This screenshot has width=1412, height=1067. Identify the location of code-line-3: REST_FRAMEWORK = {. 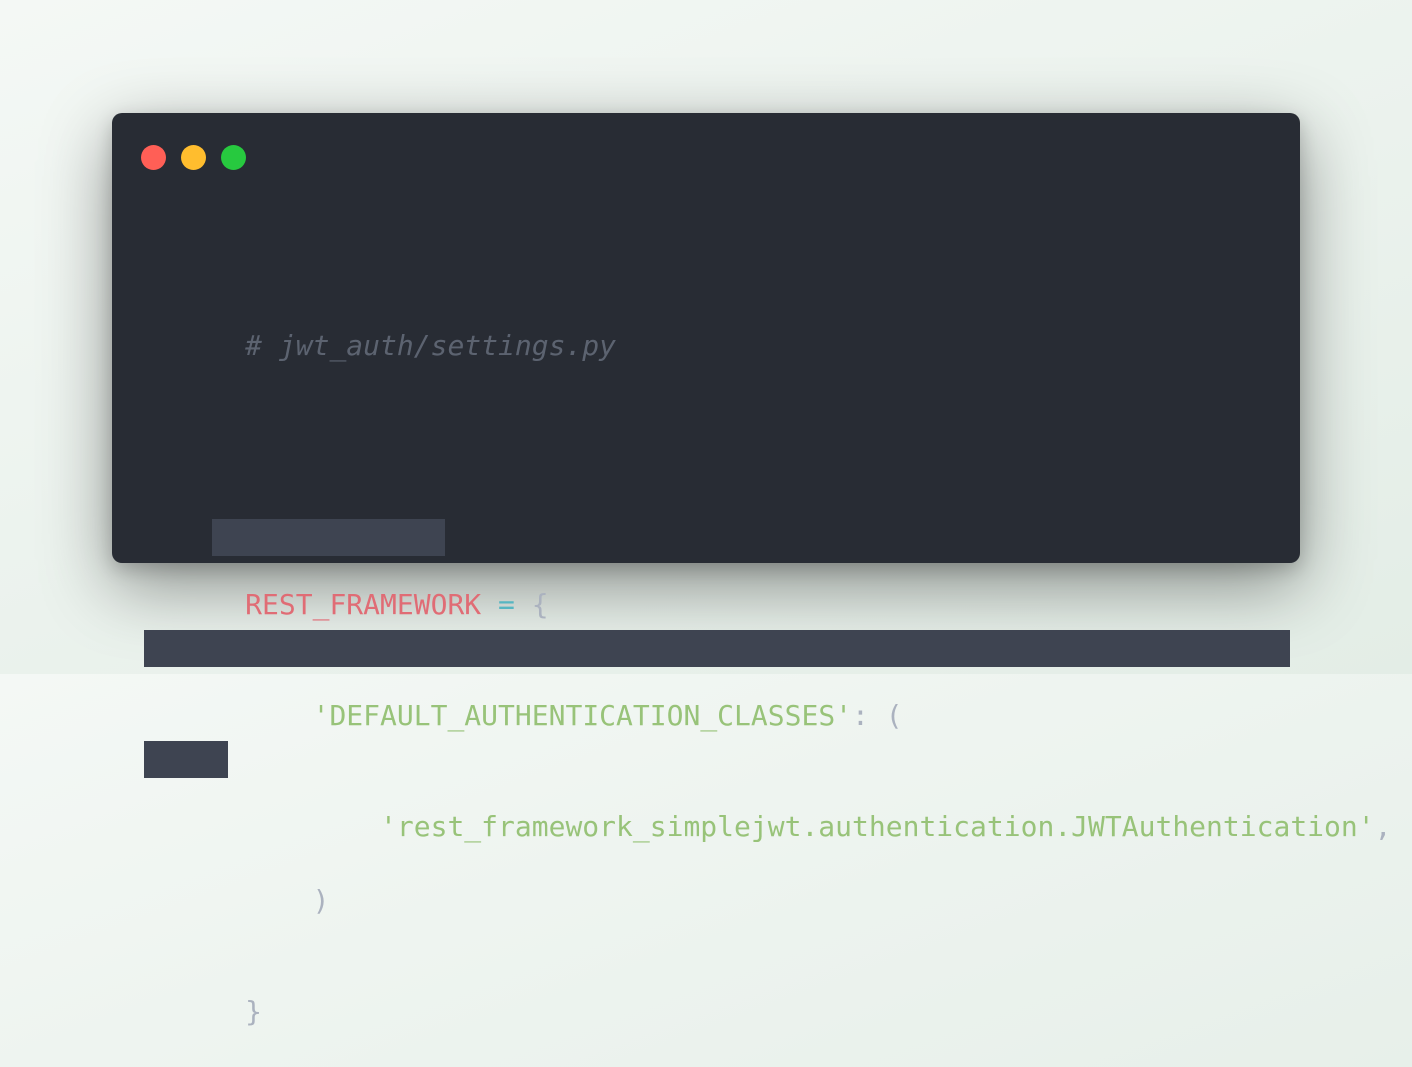
(767, 566).